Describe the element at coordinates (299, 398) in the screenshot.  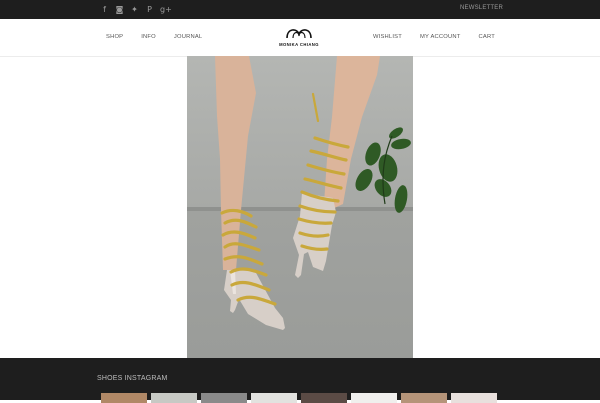
I see `instagram-thumbnails` at that location.